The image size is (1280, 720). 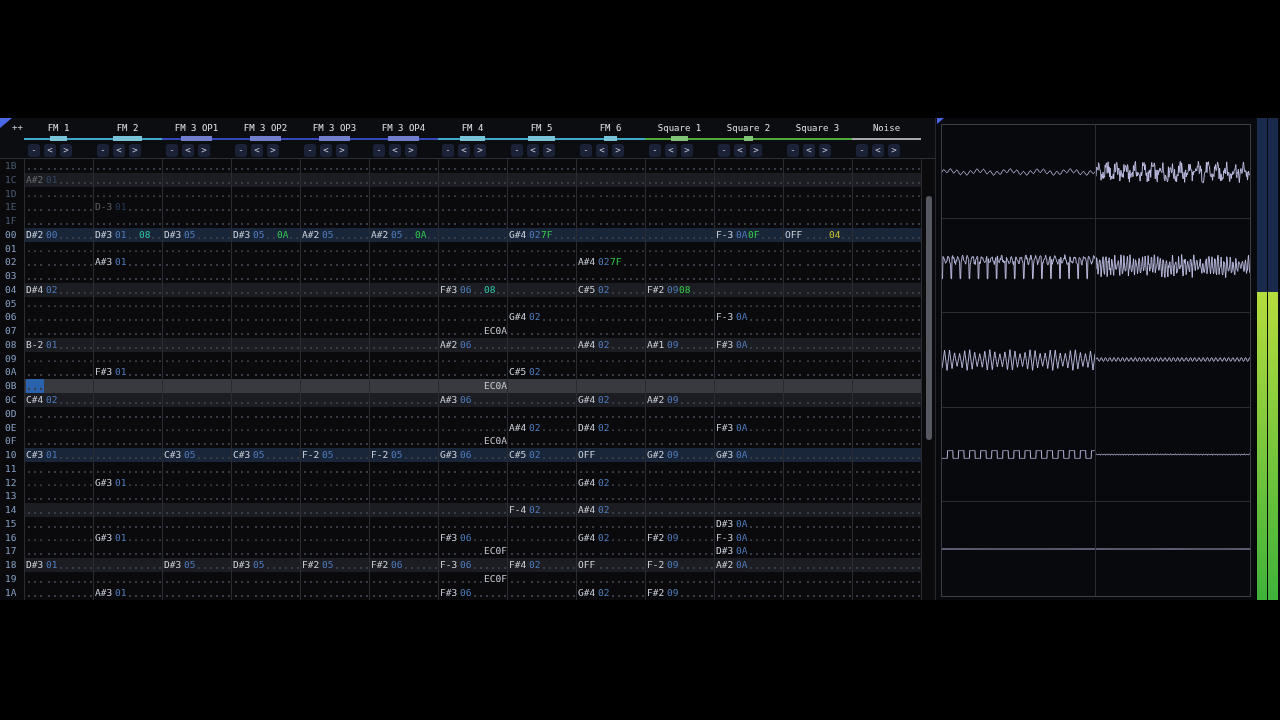 I want to click on volume-value: 0F, so click(x=754, y=234).